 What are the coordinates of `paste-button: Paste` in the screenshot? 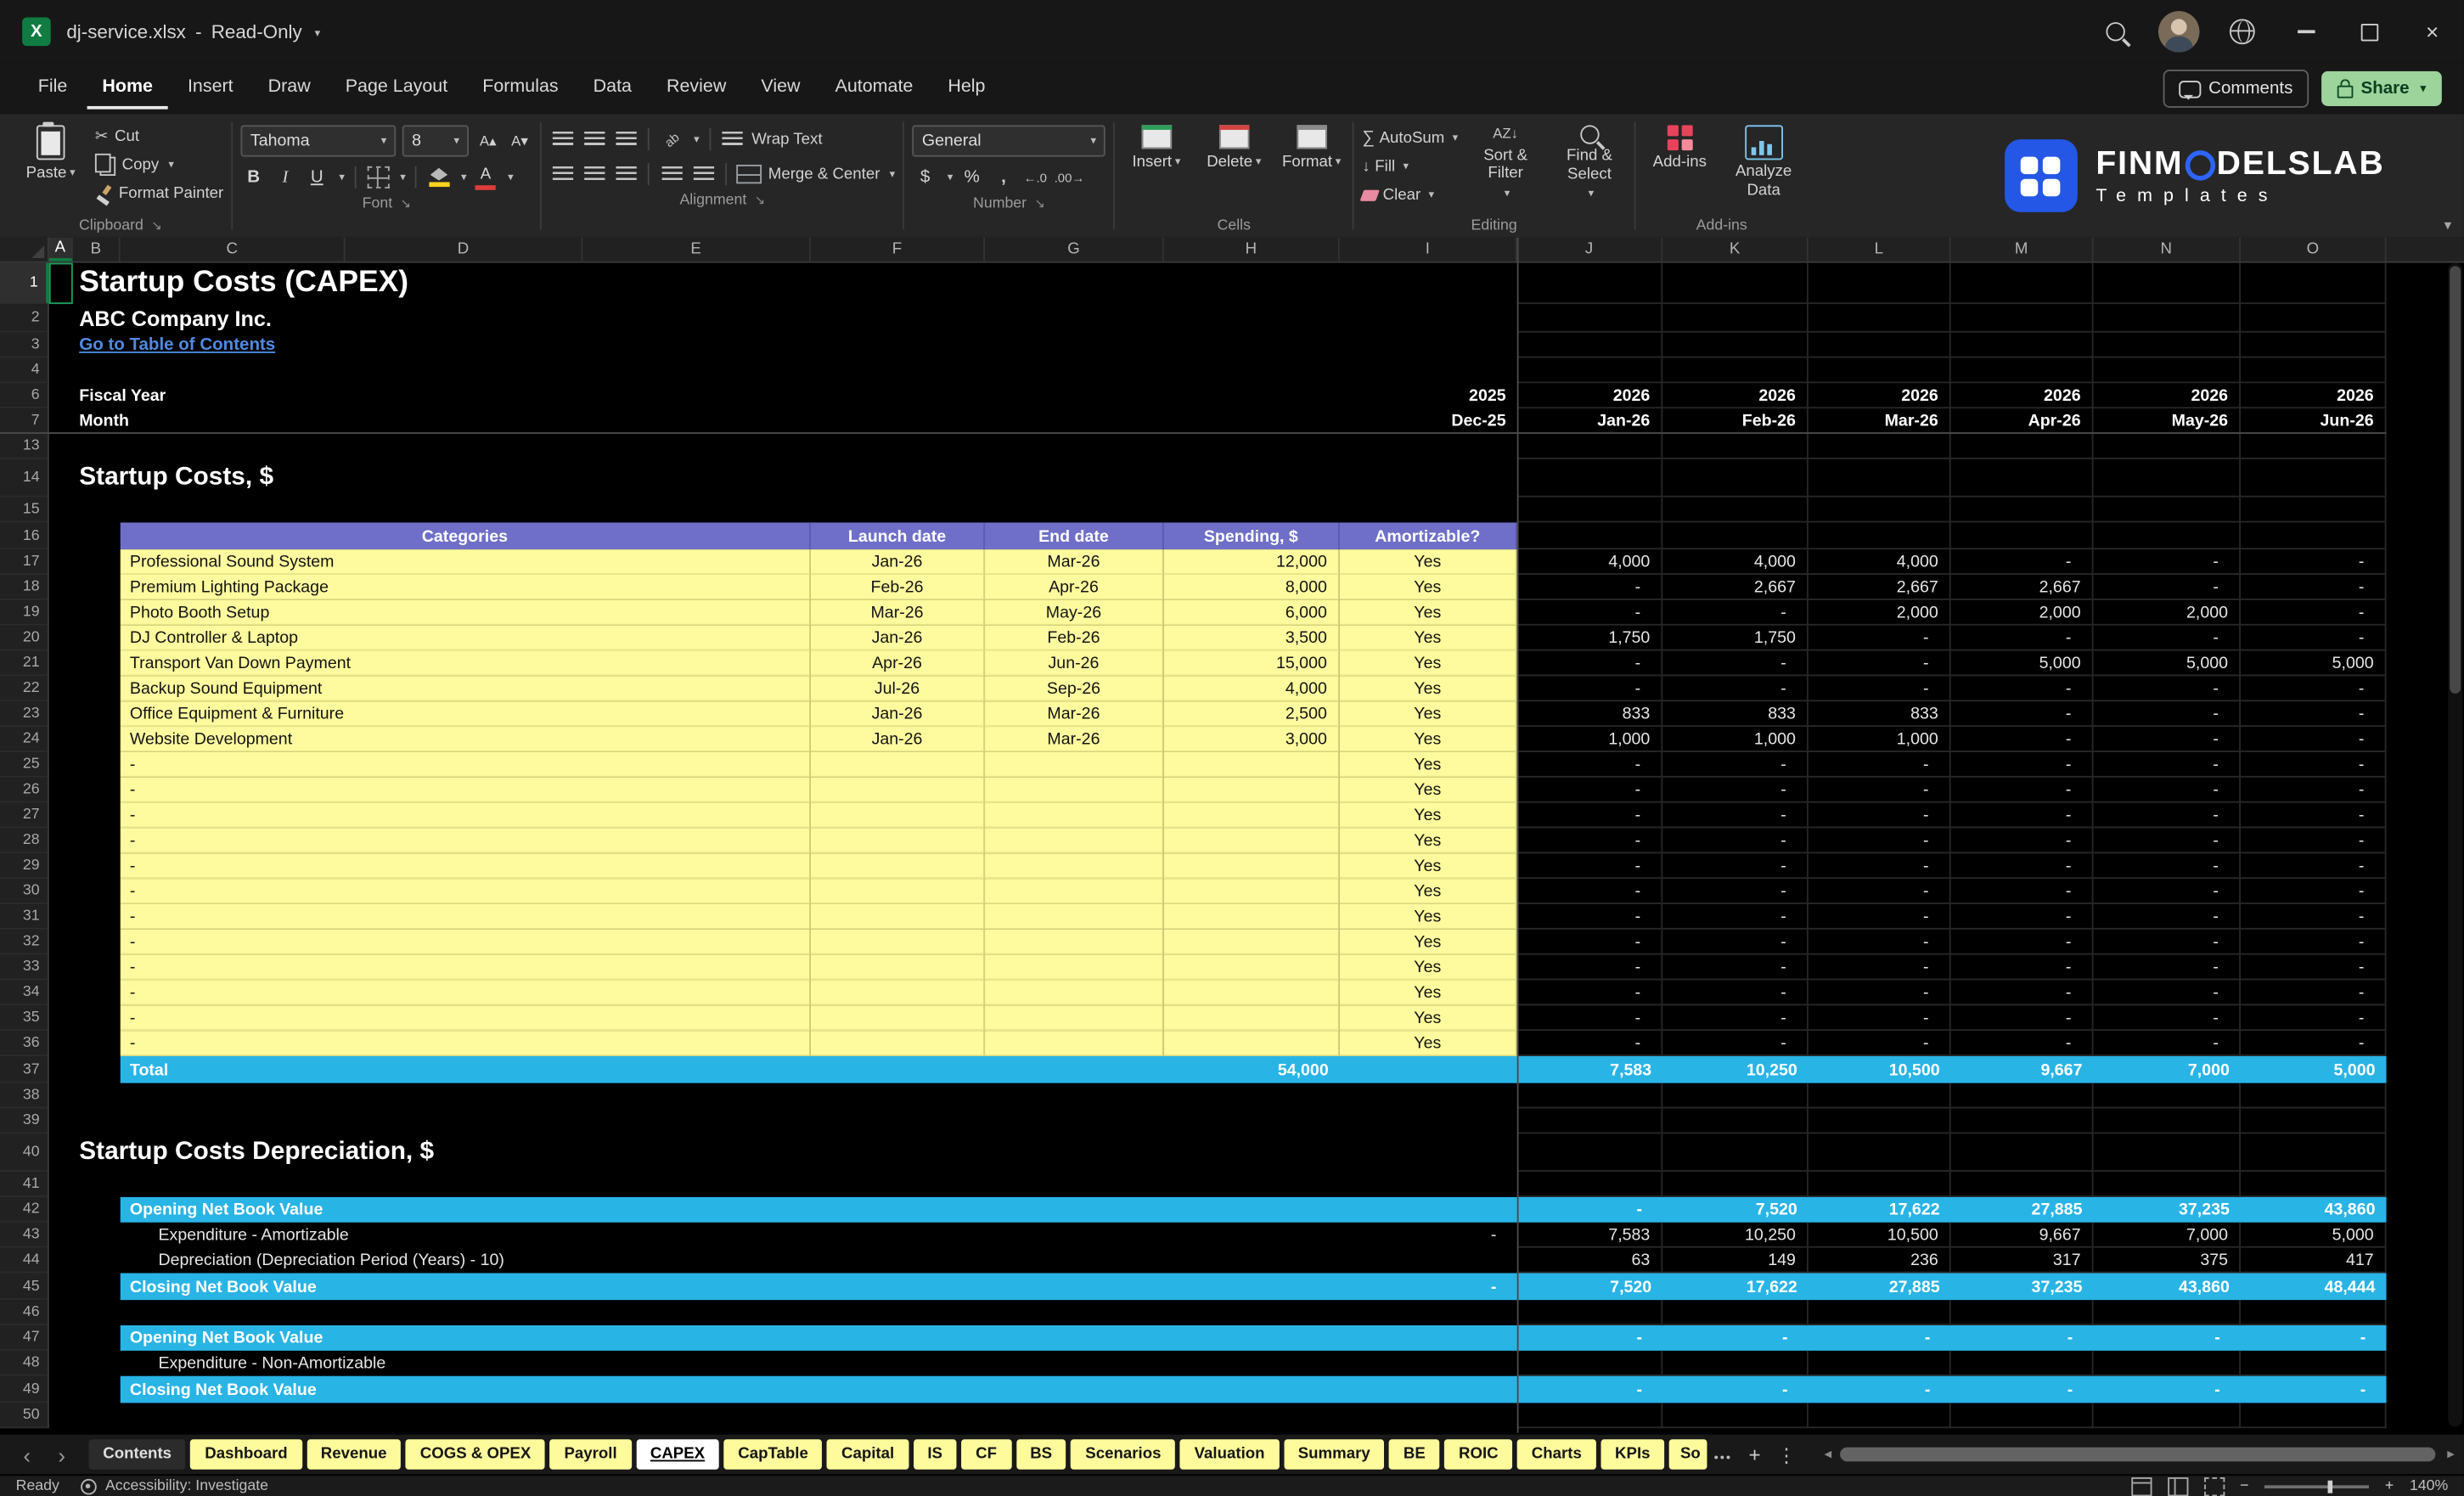 It's located at (51, 151).